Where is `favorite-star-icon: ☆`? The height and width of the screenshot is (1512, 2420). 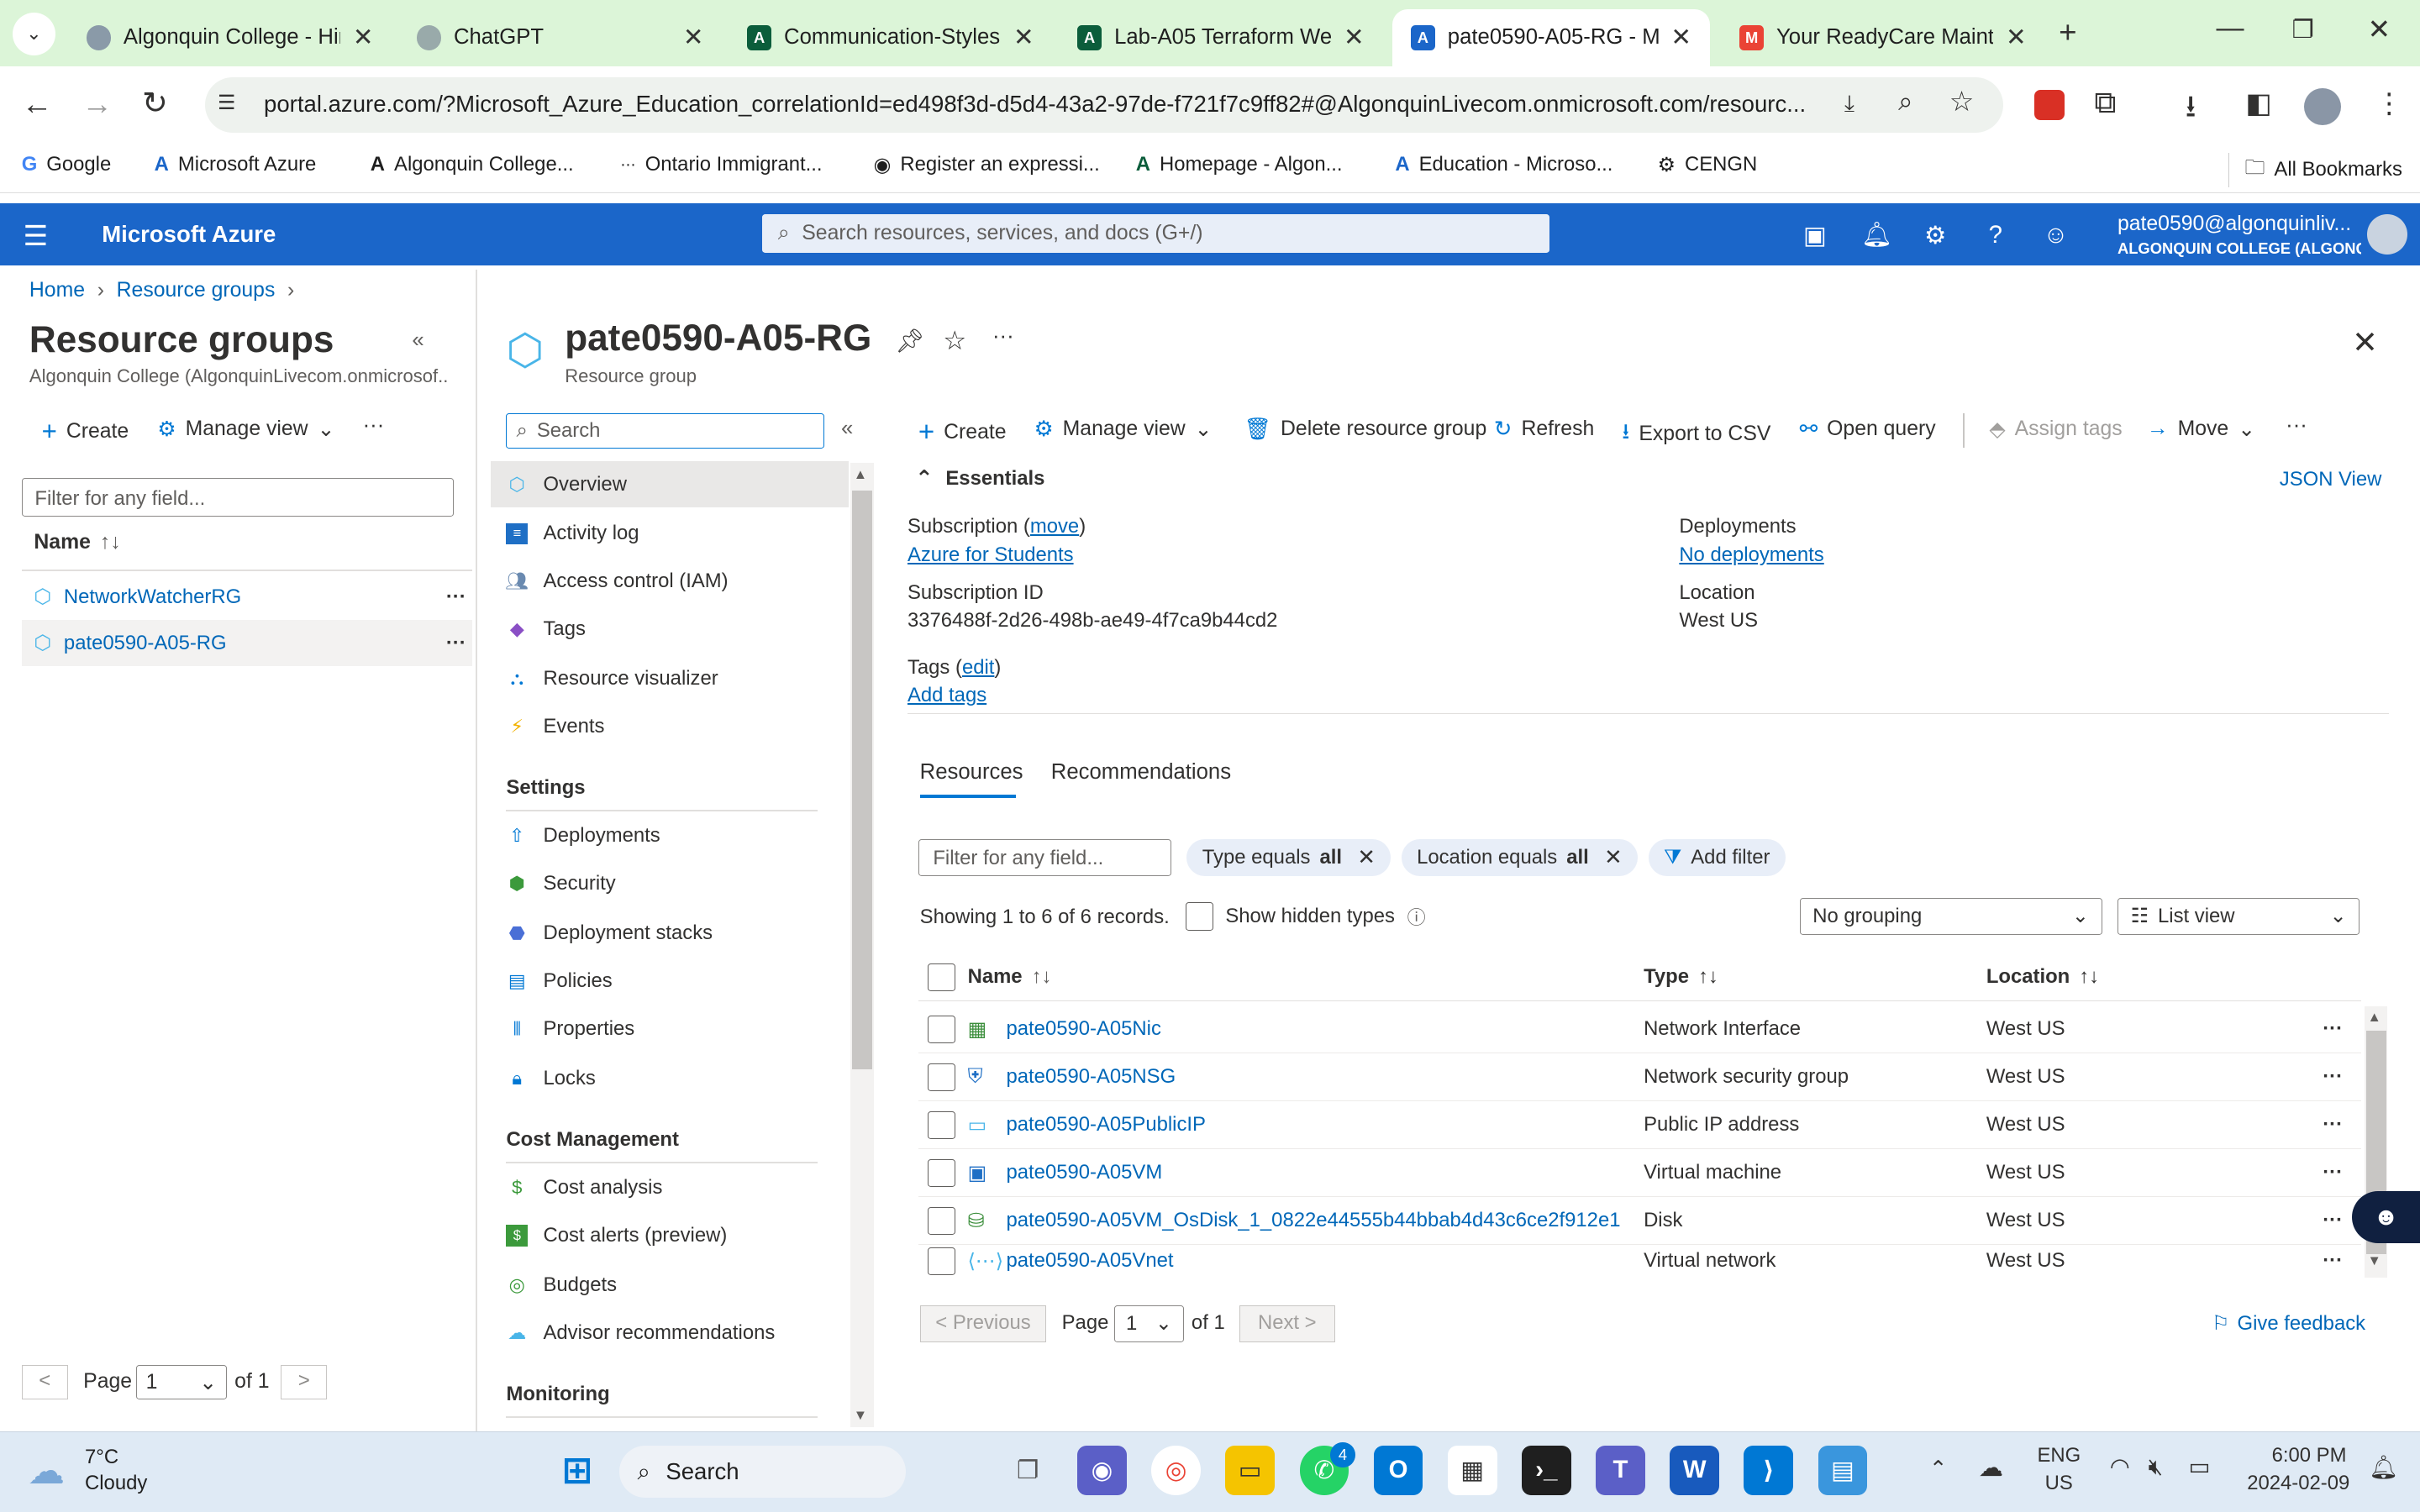 favorite-star-icon: ☆ is located at coordinates (955, 341).